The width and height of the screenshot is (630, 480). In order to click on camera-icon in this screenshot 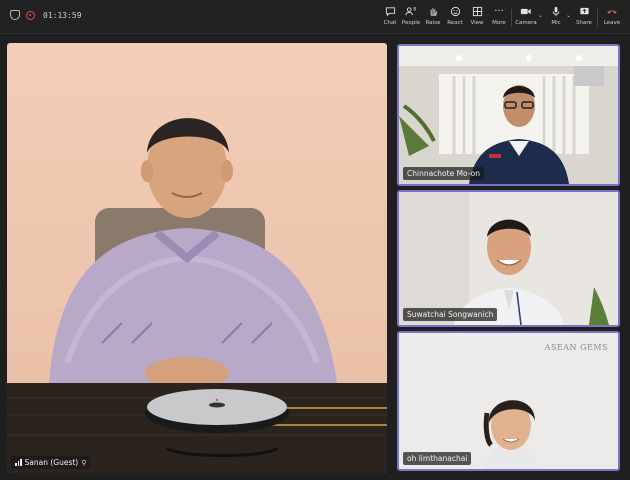, I will do `click(526, 12)`.